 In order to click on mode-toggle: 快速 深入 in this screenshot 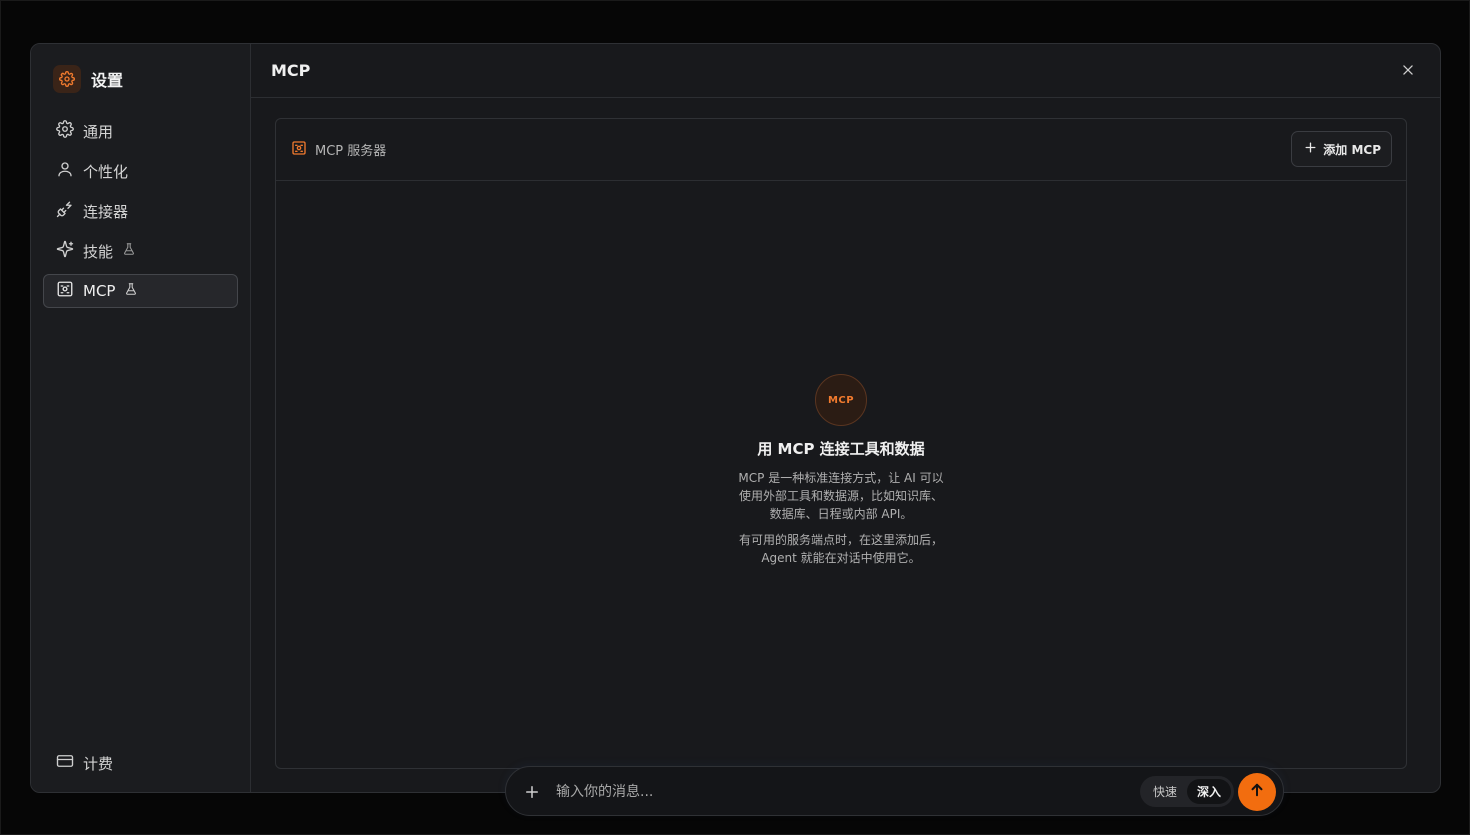, I will do `click(1187, 791)`.